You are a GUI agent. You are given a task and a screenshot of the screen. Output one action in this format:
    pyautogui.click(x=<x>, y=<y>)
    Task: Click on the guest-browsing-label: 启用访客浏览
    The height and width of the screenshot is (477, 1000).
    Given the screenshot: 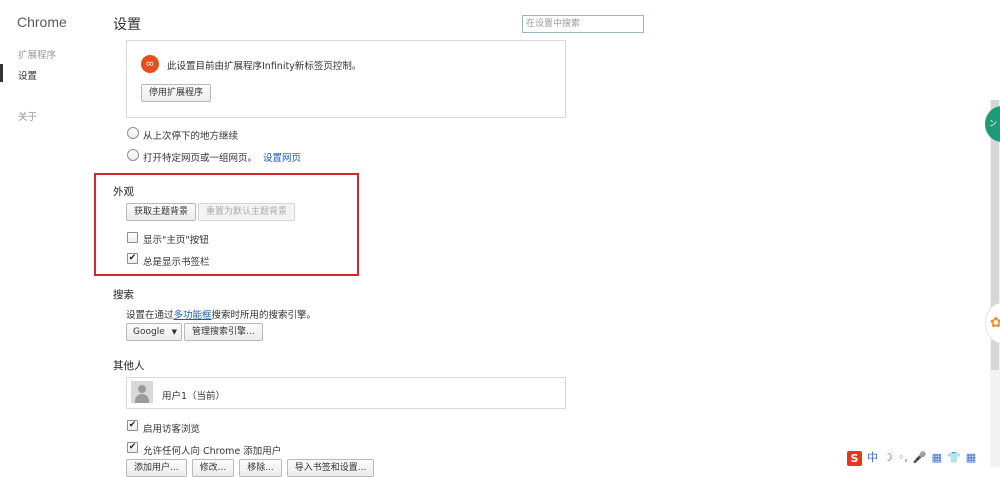 What is the action you would take?
    pyautogui.click(x=172, y=429)
    